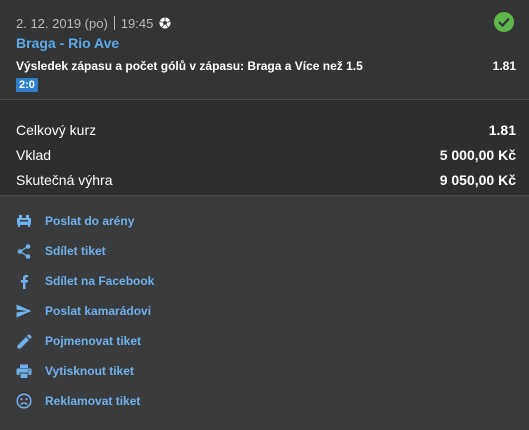 This screenshot has width=529, height=430. Describe the element at coordinates (24, 221) in the screenshot. I see `arena-icon` at that location.